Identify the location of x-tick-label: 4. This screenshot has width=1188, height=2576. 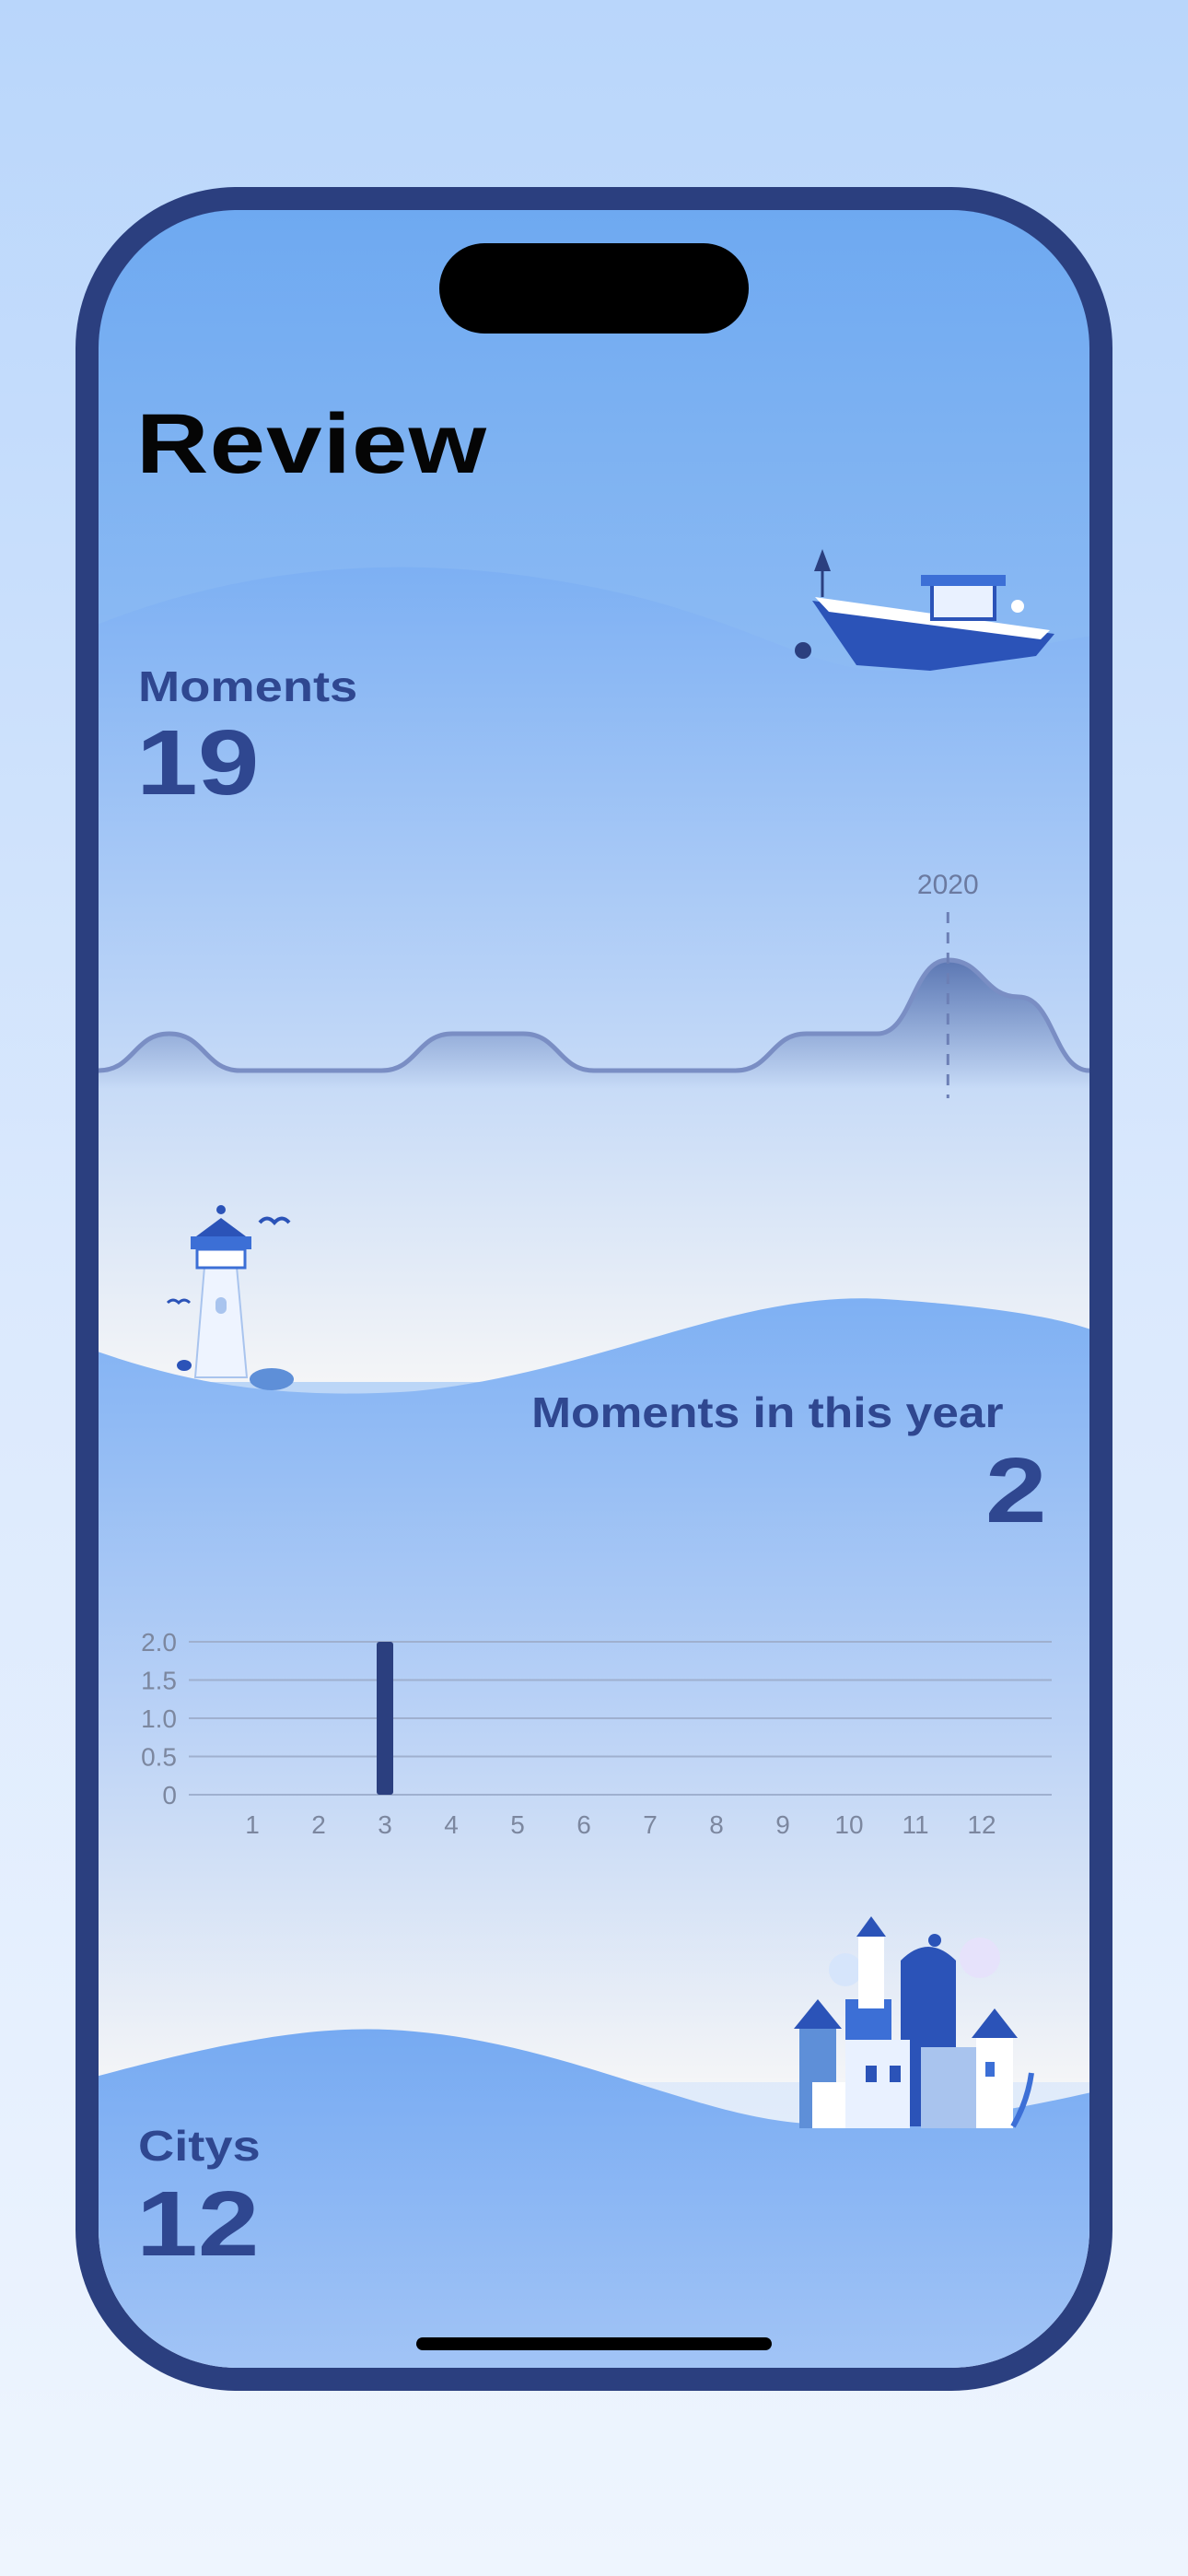
(451, 1824).